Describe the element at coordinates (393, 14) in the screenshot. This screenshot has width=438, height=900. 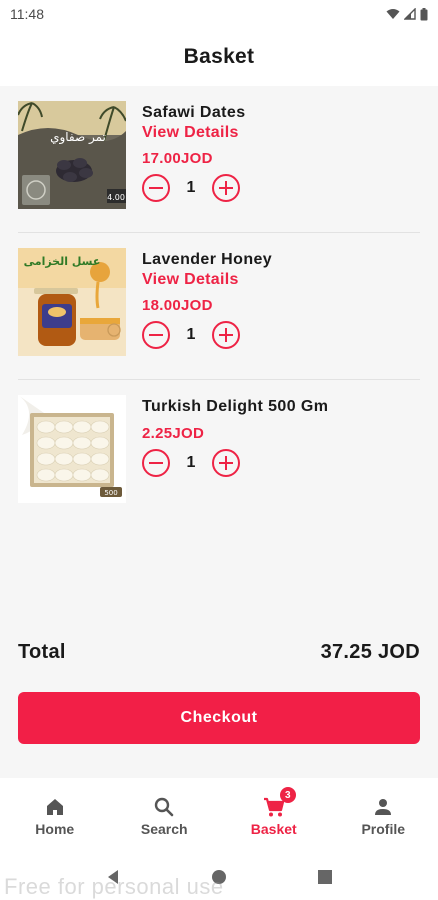
I see `wifi-icon` at that location.